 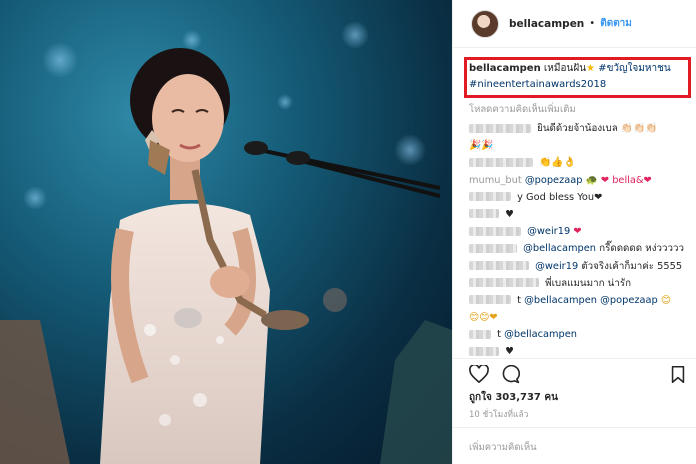 I want to click on comment-item: 👏👍👌, so click(x=580, y=162).